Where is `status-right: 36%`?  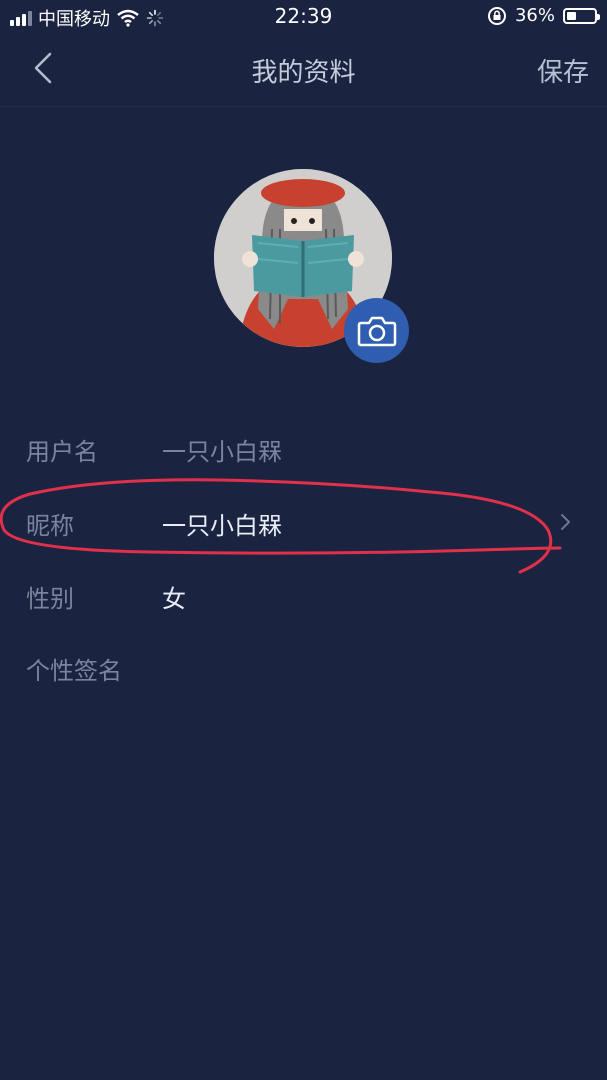 status-right: 36% is located at coordinates (543, 15).